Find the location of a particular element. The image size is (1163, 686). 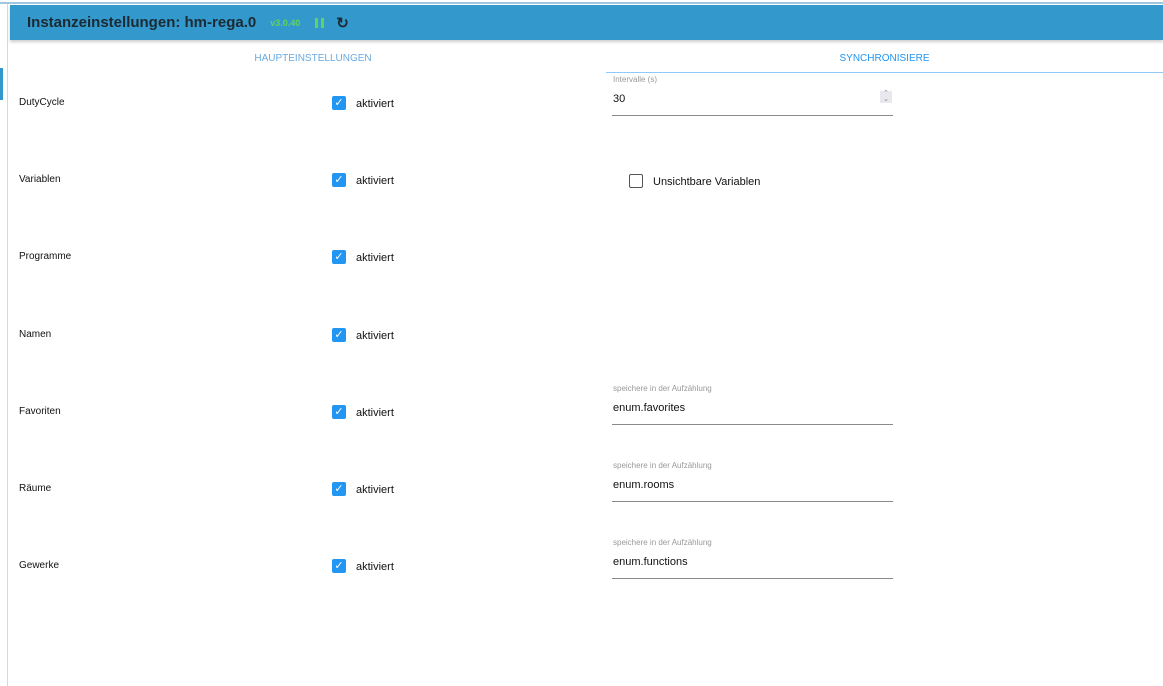

enum-value: enum.favorites is located at coordinates (649, 408).